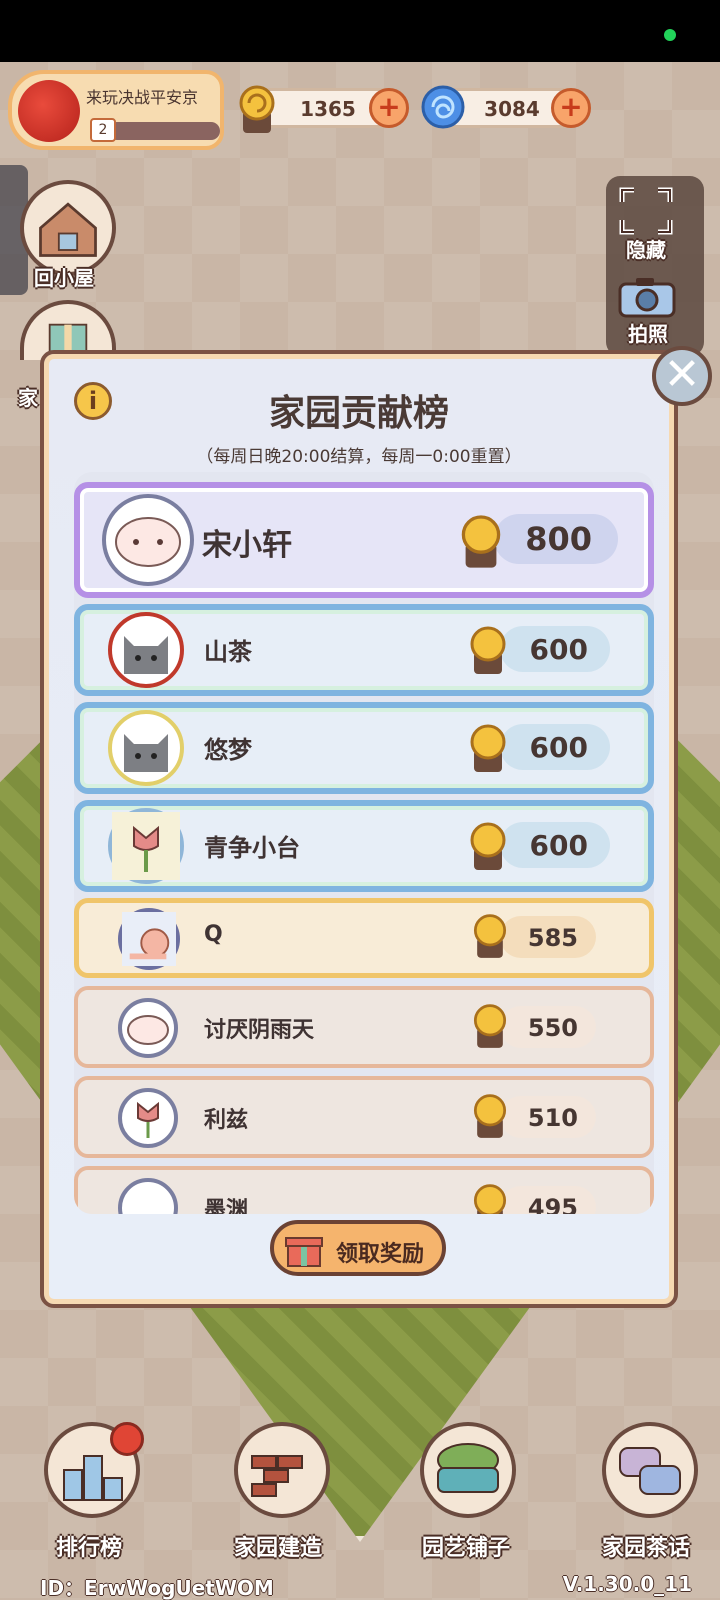 Image resolution: width=720 pixels, height=1600 pixels. What do you see at coordinates (646, 211) in the screenshot?
I see `hide-frame-icon` at bounding box center [646, 211].